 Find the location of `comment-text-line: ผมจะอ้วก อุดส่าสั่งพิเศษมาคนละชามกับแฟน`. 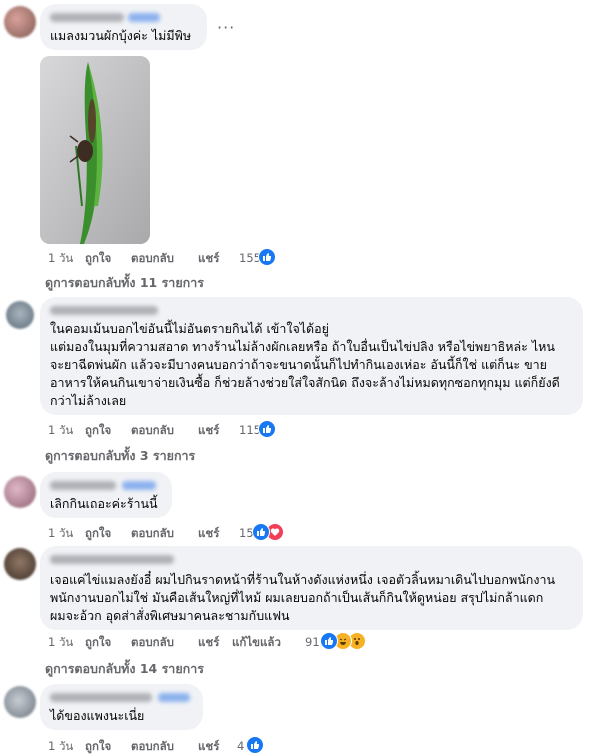

comment-text-line: ผมจะอ้วก อุดส่าสั่งพิเศษมาคนละชามกับแฟน is located at coordinates (170, 615).